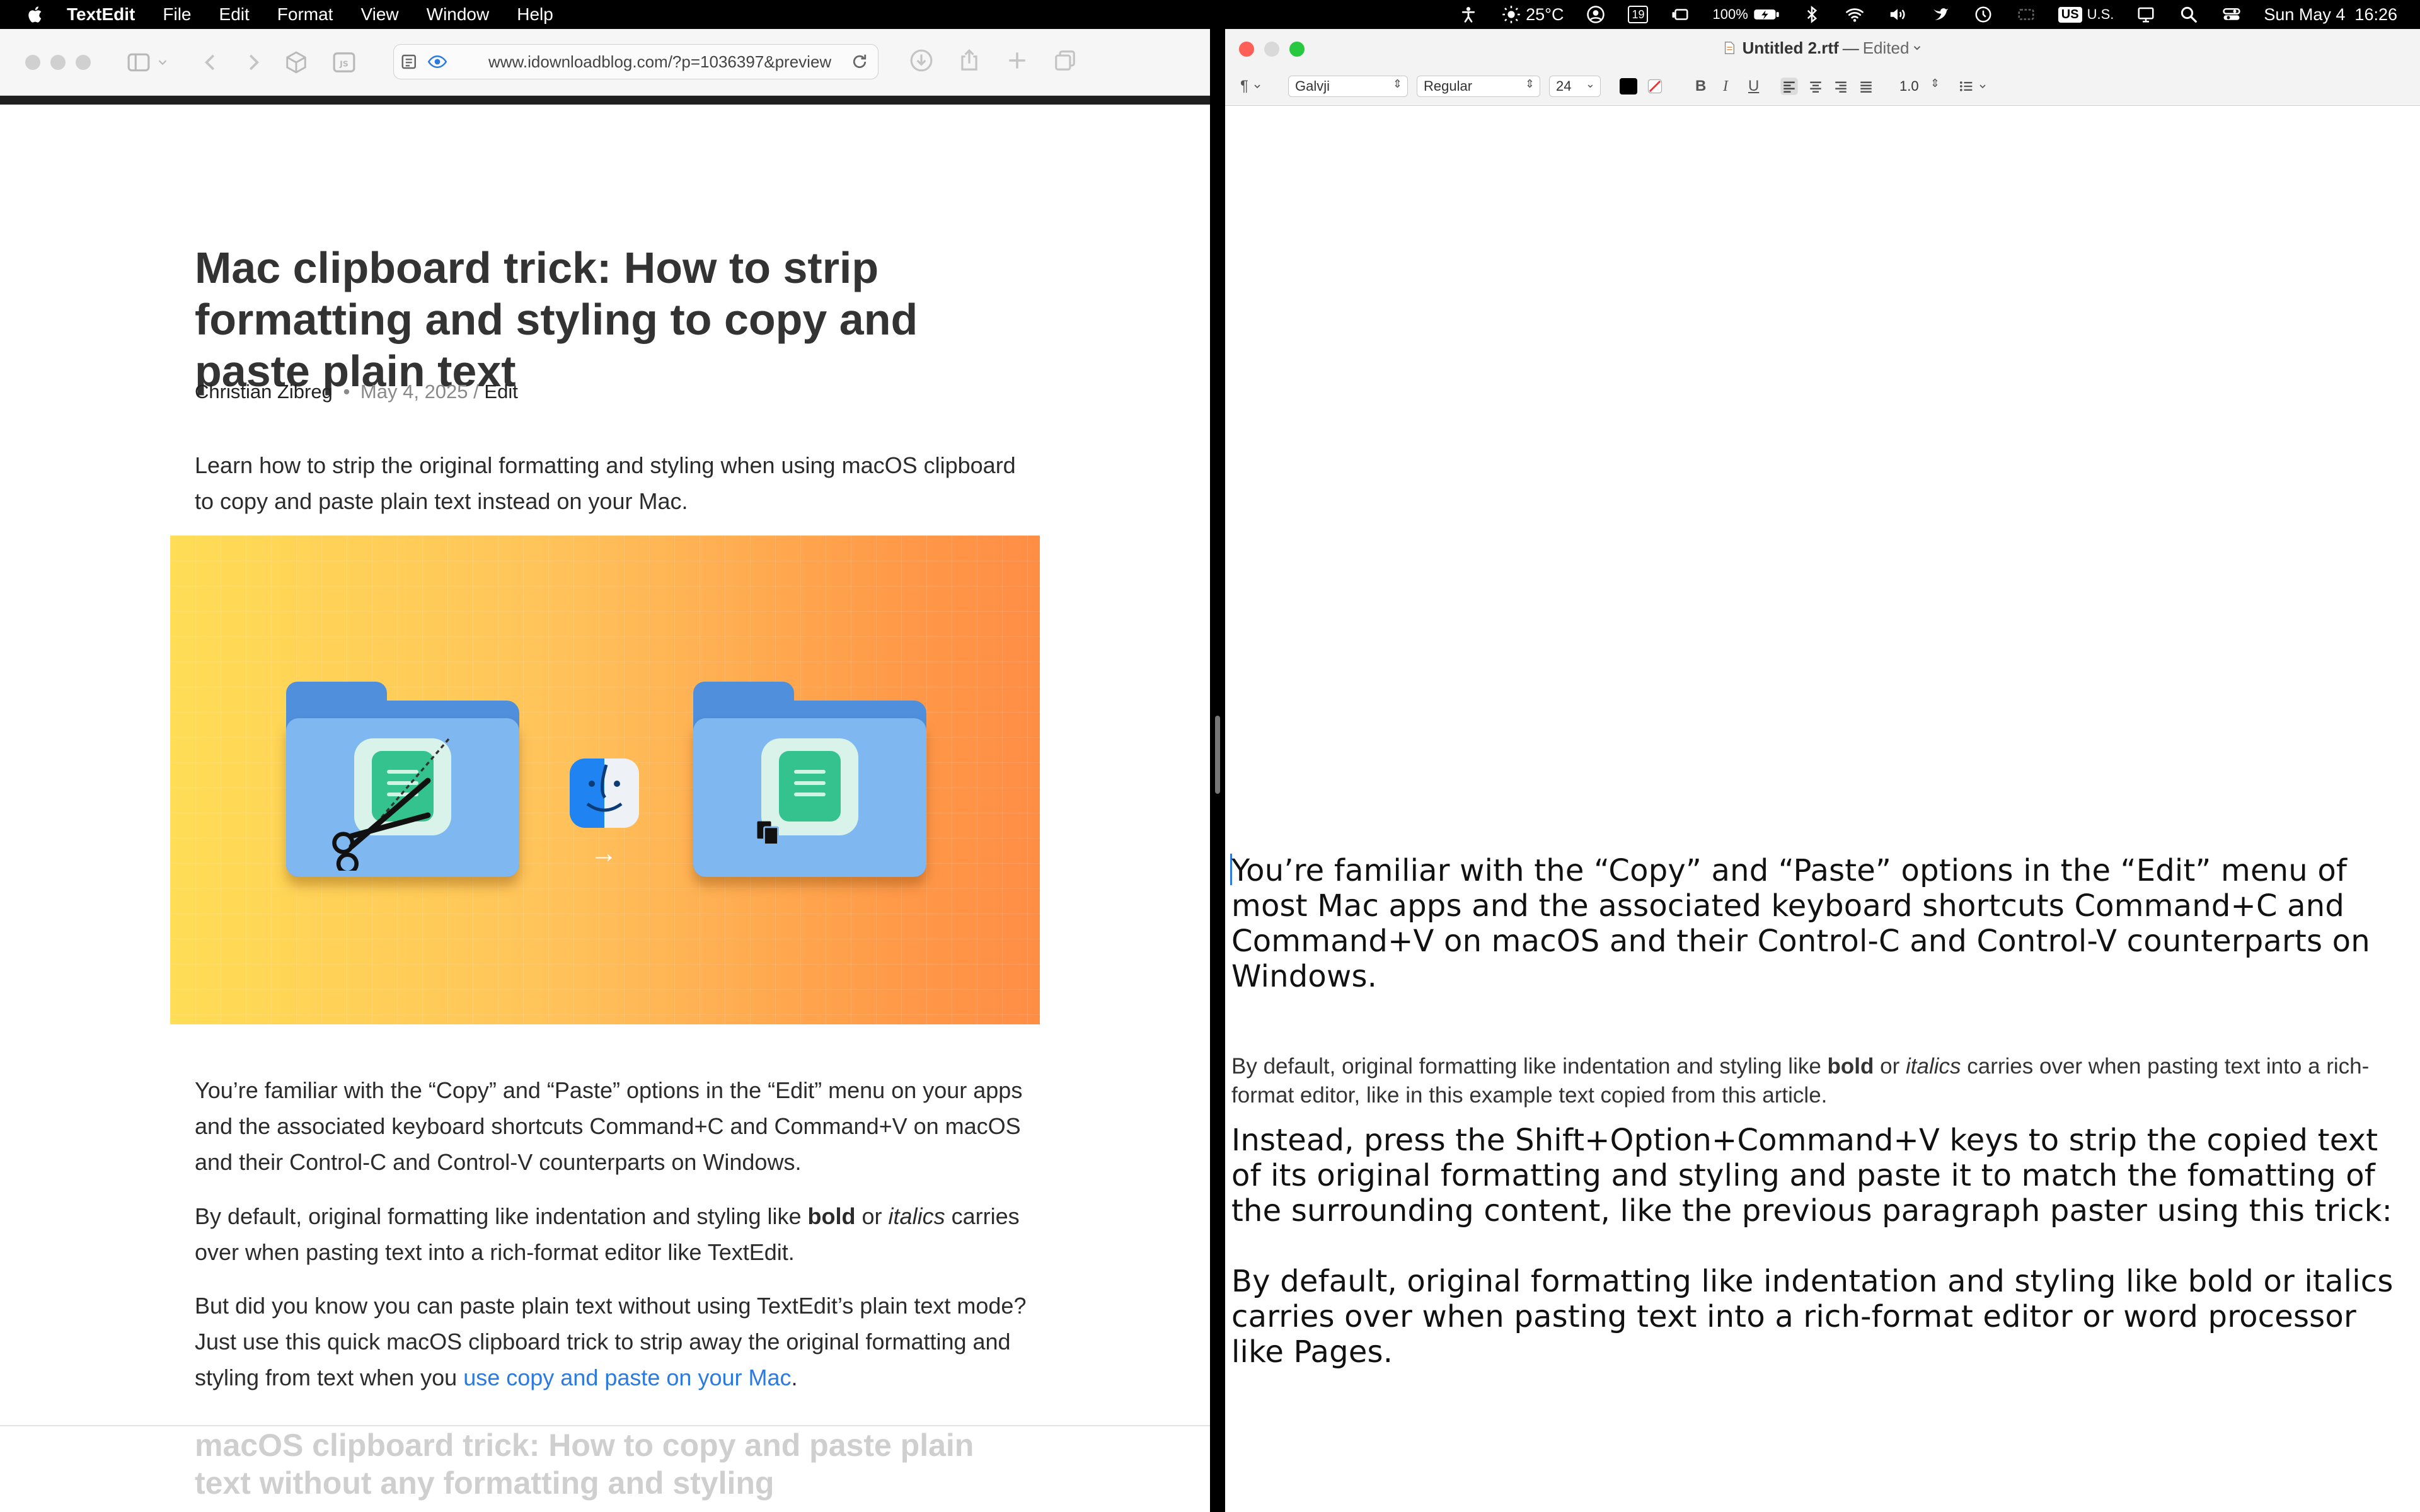 The width and height of the screenshot is (2420, 1512). Describe the element at coordinates (501, 392) in the screenshot. I see `edit-link: Edit` at that location.